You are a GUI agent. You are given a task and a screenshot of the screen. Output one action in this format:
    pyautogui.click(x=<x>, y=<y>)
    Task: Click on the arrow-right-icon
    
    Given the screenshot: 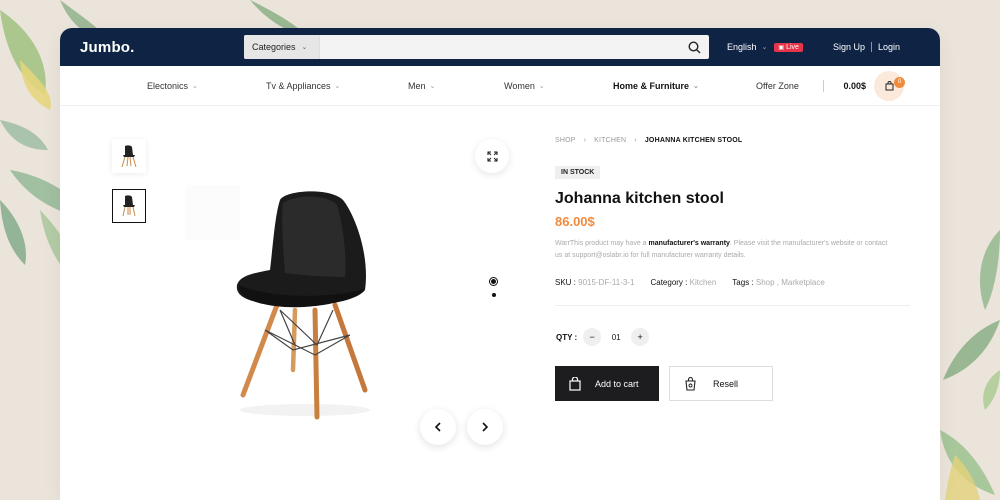 What is the action you would take?
    pyautogui.click(x=485, y=427)
    